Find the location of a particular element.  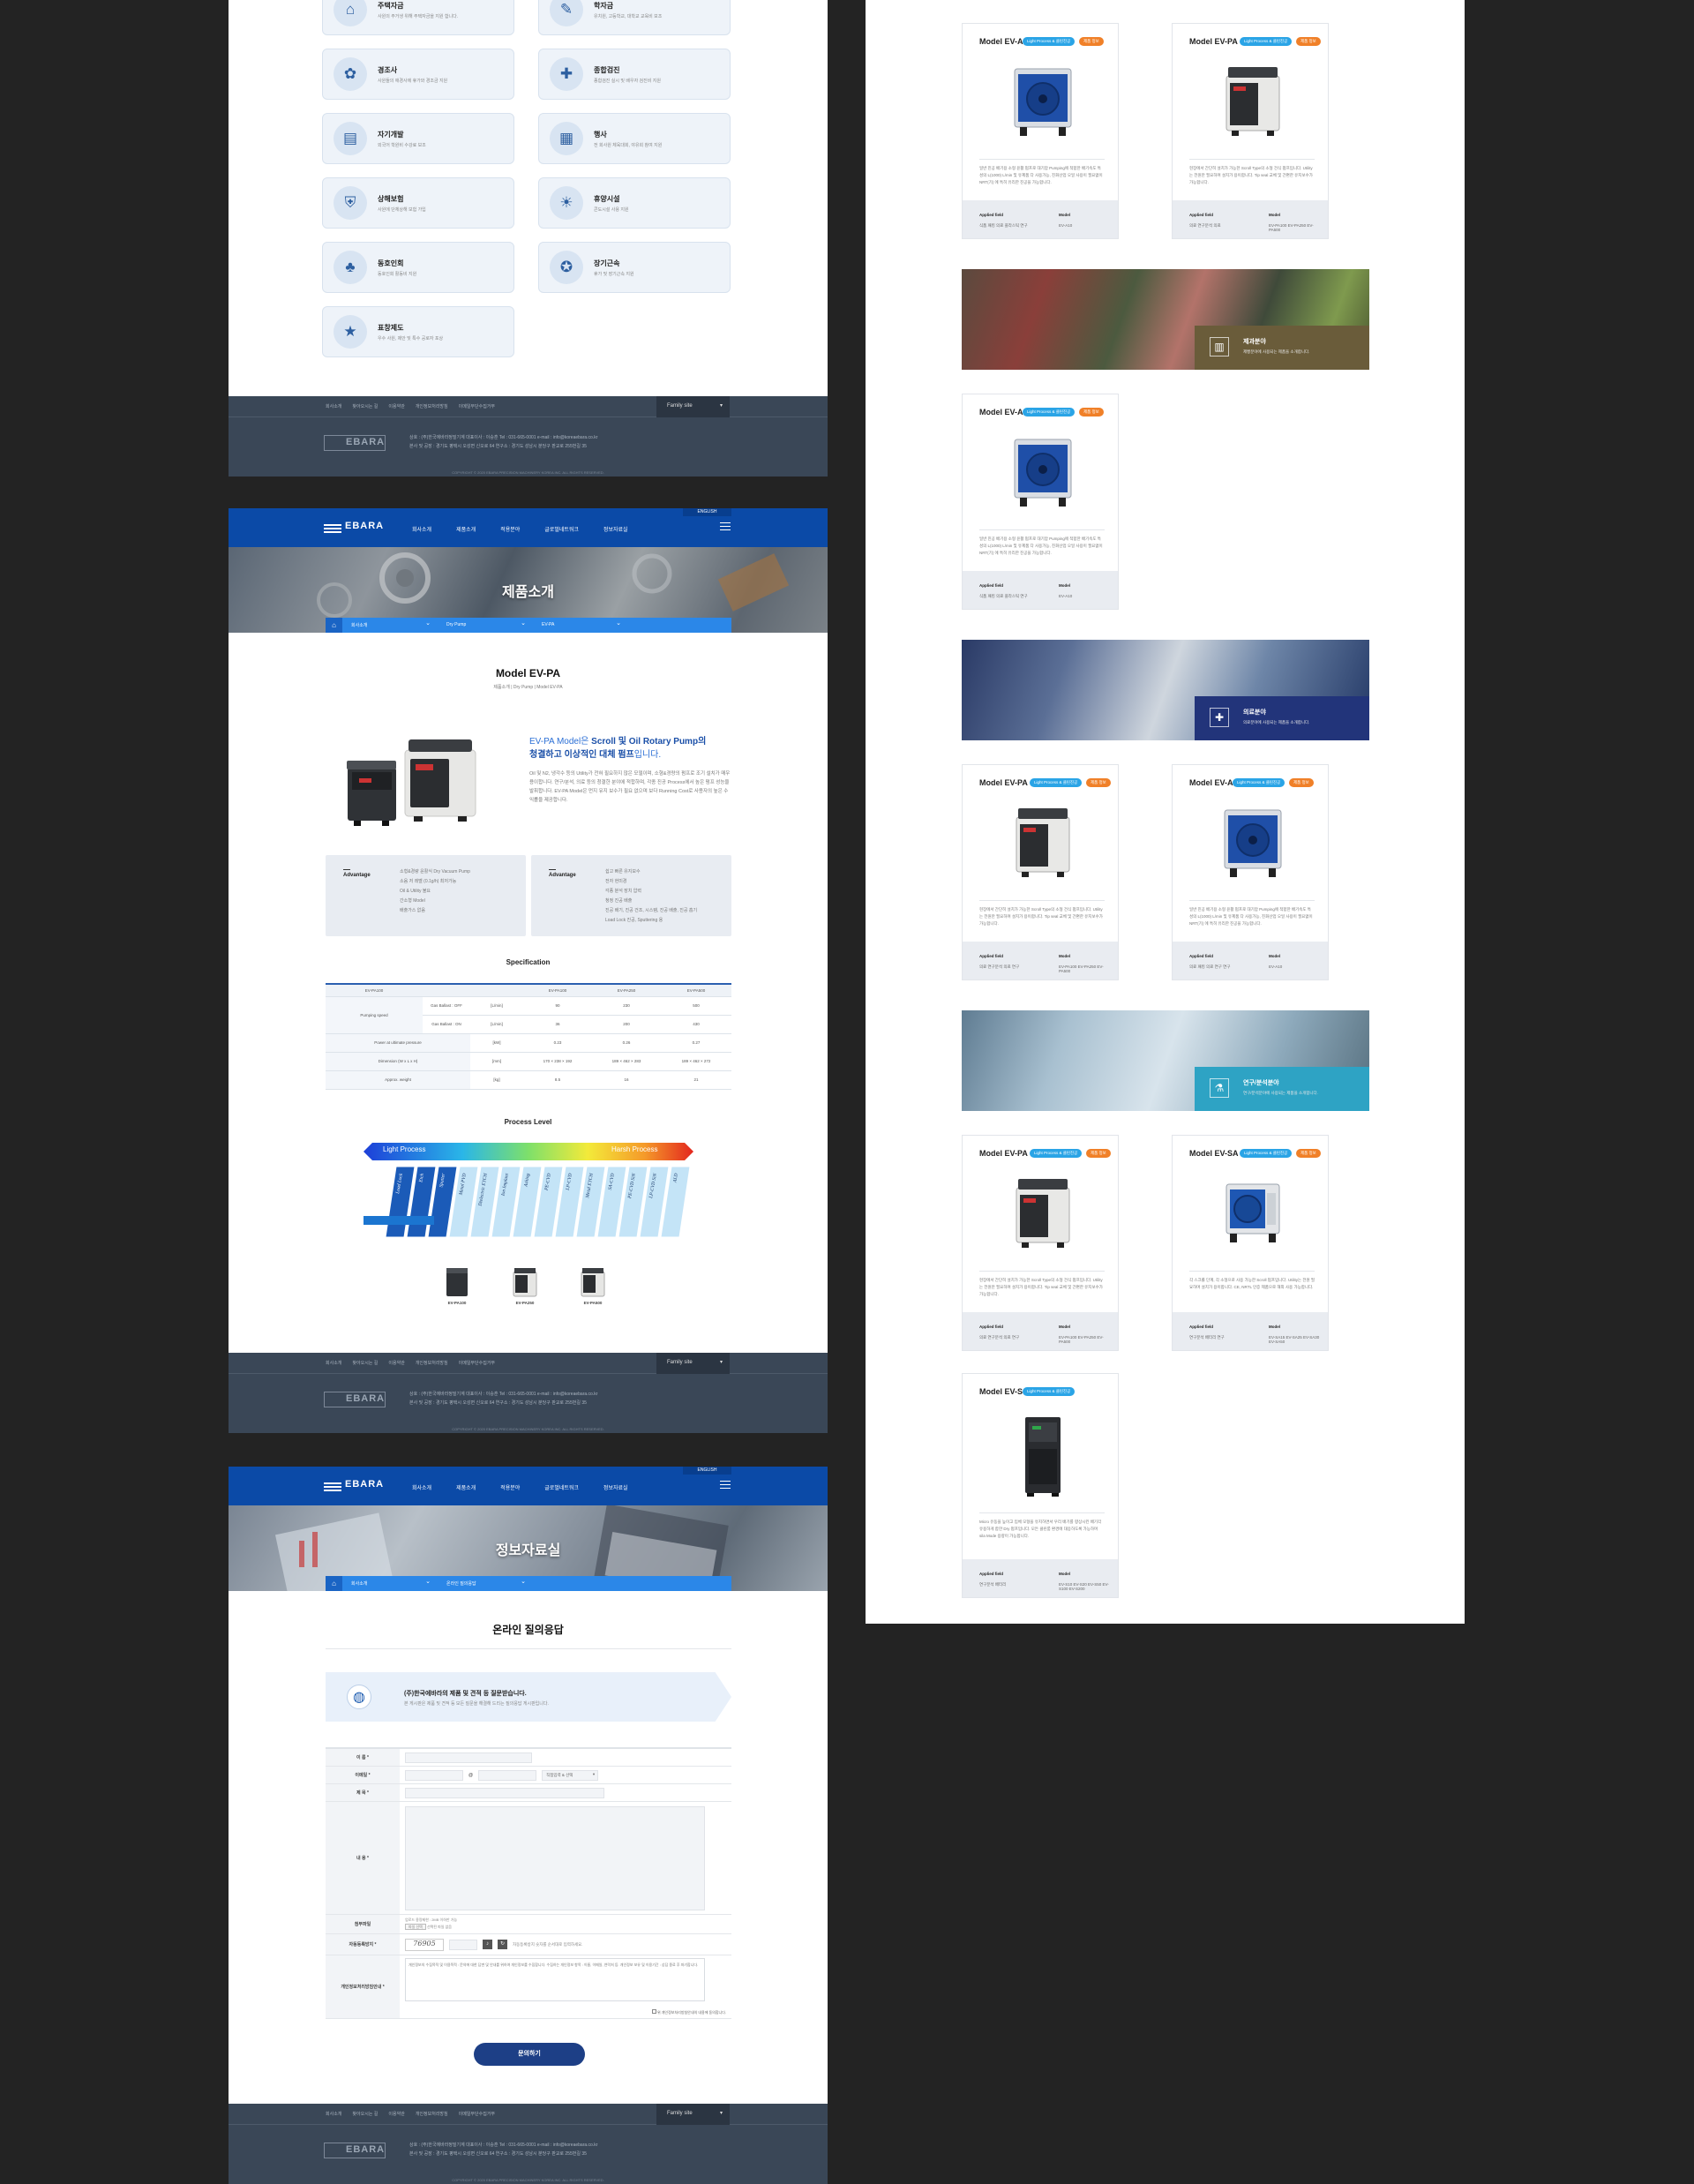

process-title: Process Level is located at coordinates (528, 1122).